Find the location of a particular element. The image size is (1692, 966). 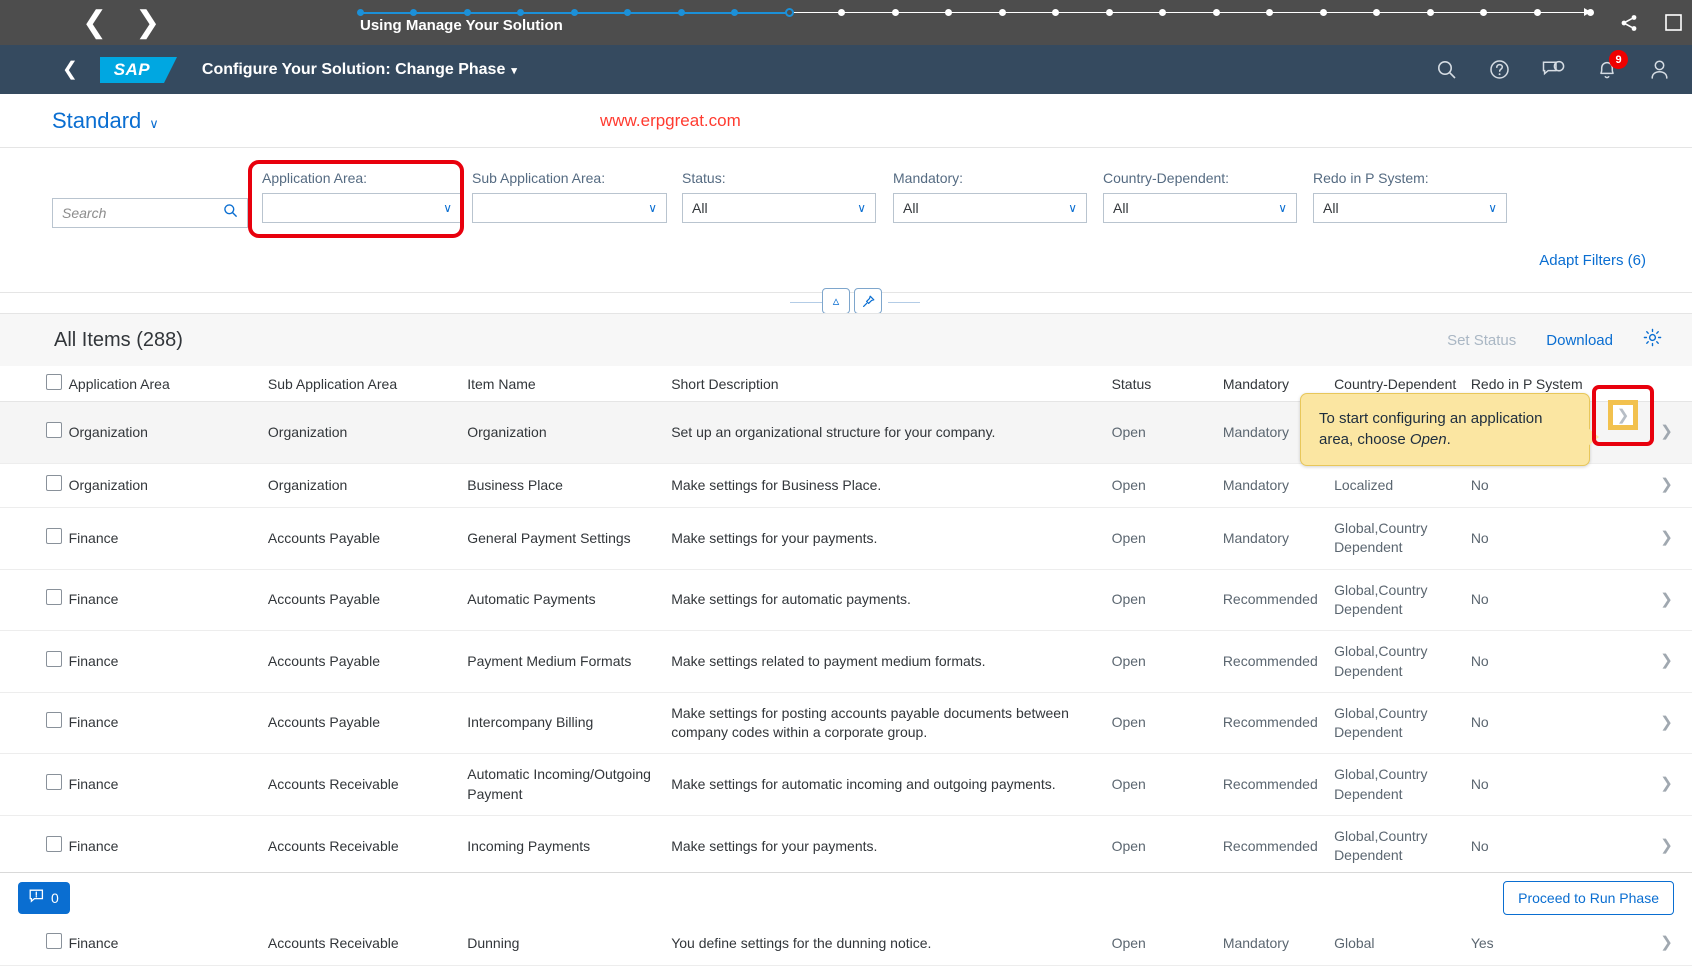

feedback-icon is located at coordinates (1553, 69).